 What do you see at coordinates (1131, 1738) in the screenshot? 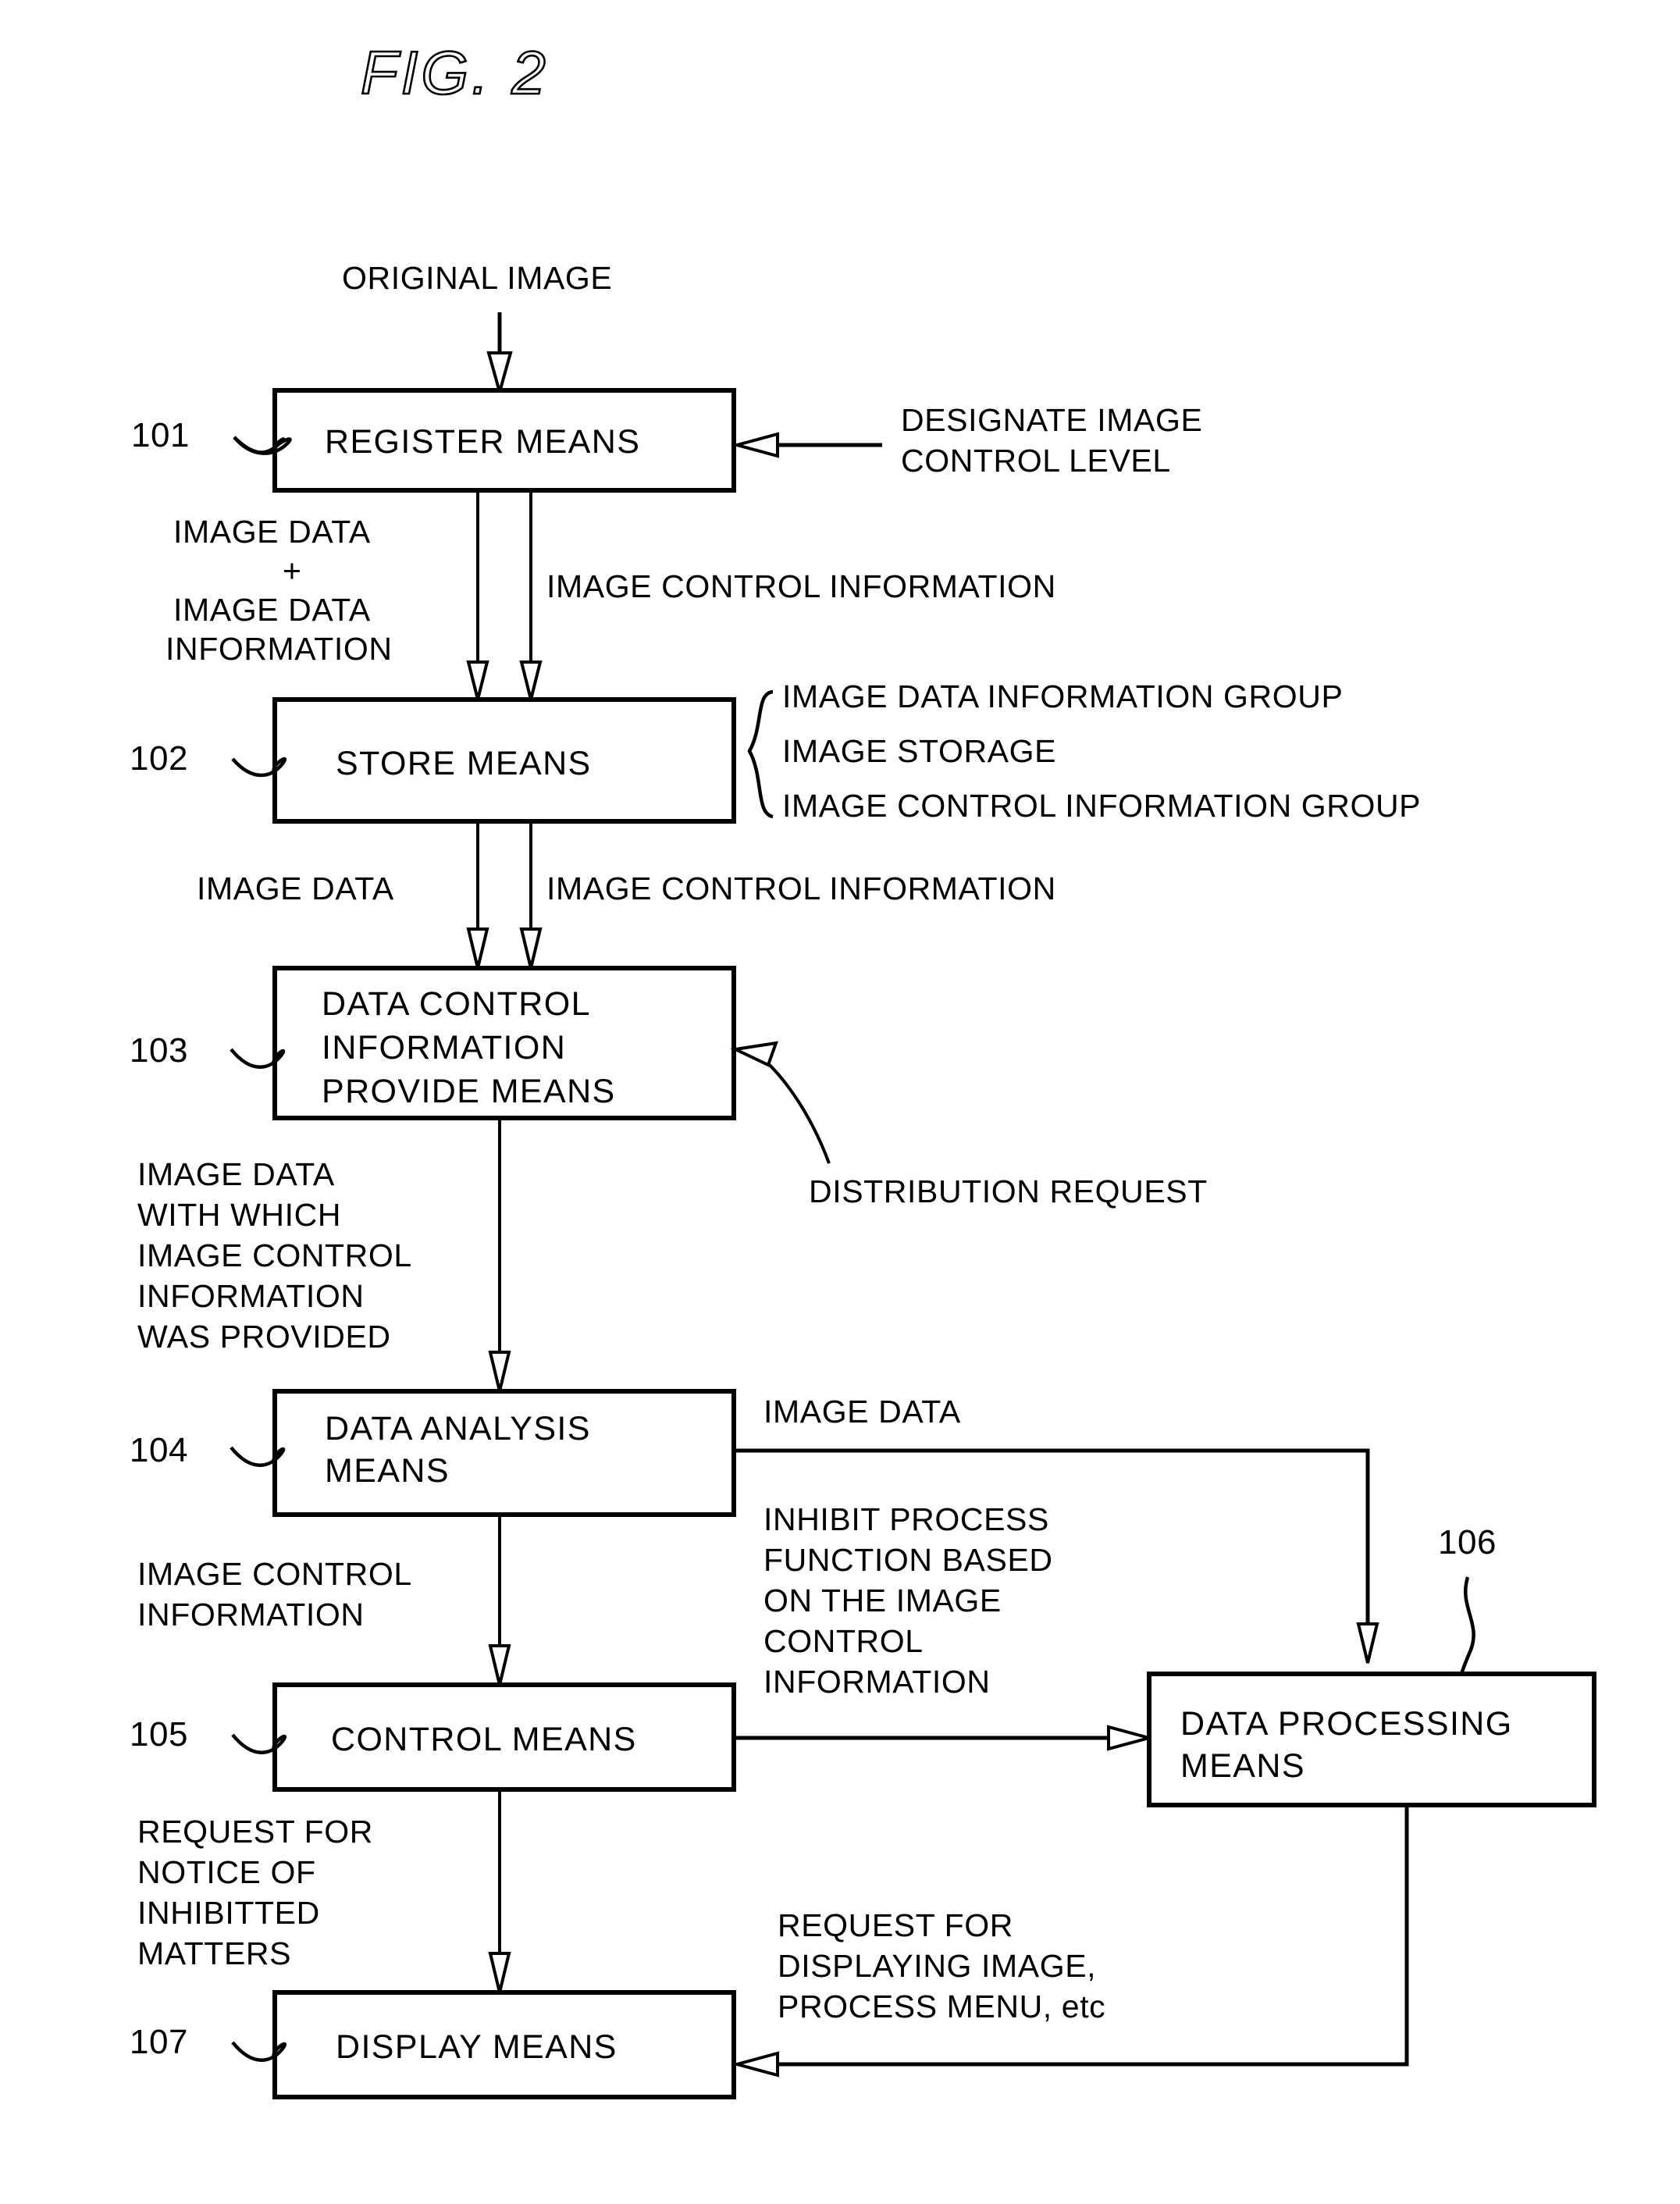
I see `arrow-105-106-head` at bounding box center [1131, 1738].